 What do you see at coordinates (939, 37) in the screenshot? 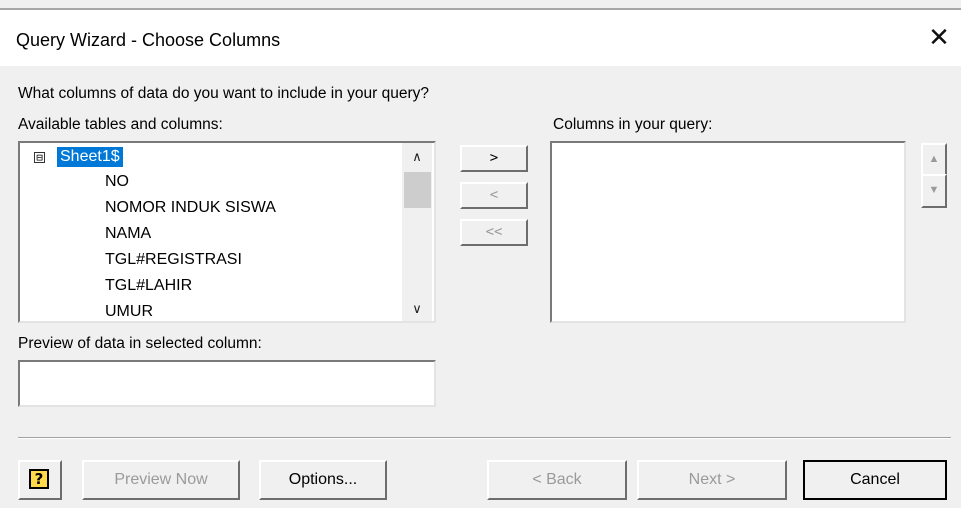
I see `close-icon: ✕` at bounding box center [939, 37].